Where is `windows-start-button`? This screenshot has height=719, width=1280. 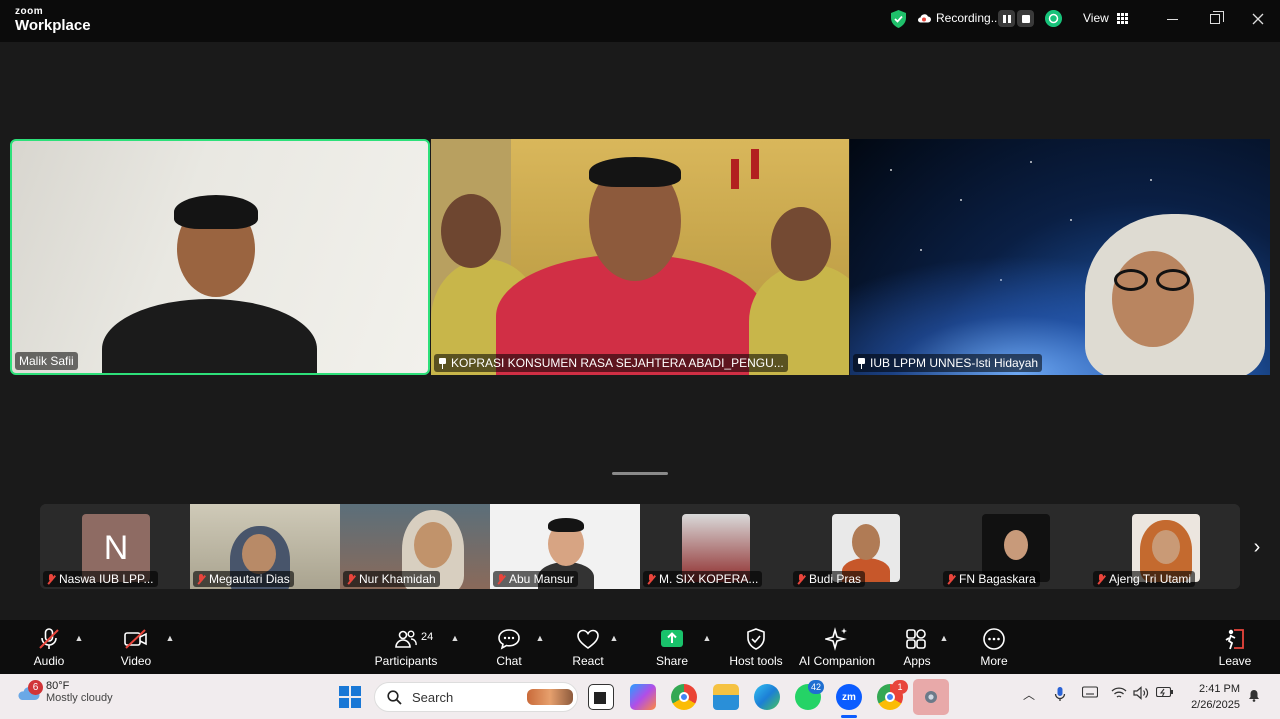 windows-start-button is located at coordinates (350, 697).